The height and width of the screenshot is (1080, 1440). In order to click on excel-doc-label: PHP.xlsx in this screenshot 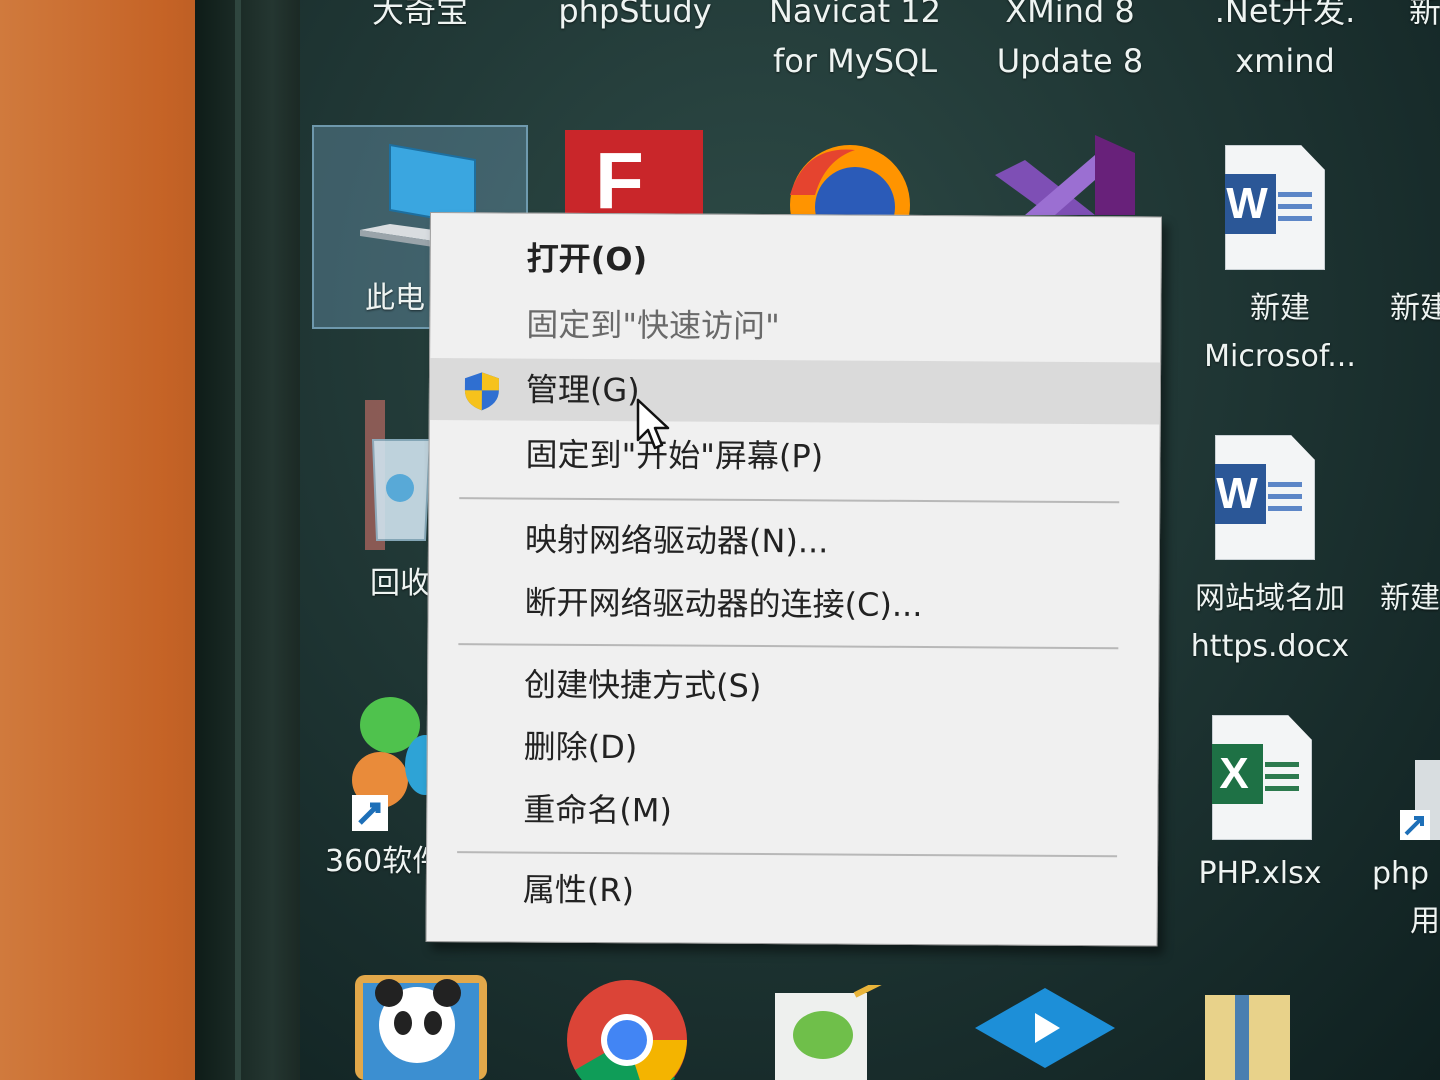, I will do `click(1260, 874)`.